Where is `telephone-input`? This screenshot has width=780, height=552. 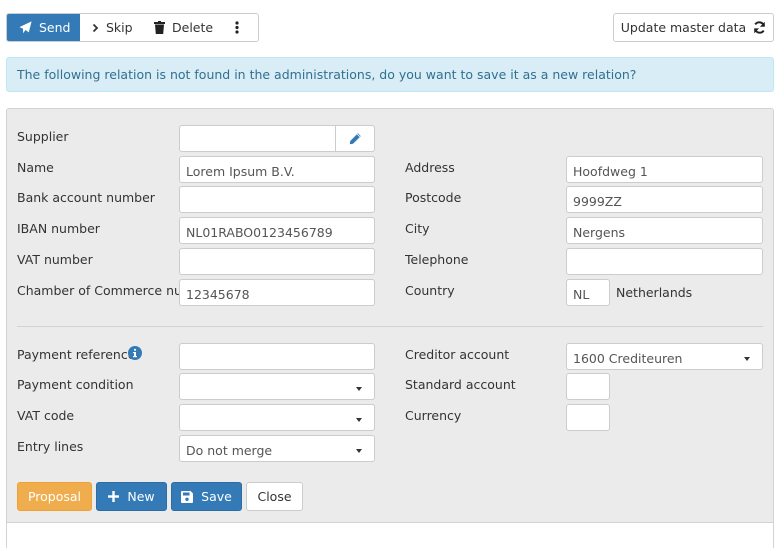
telephone-input is located at coordinates (664, 261).